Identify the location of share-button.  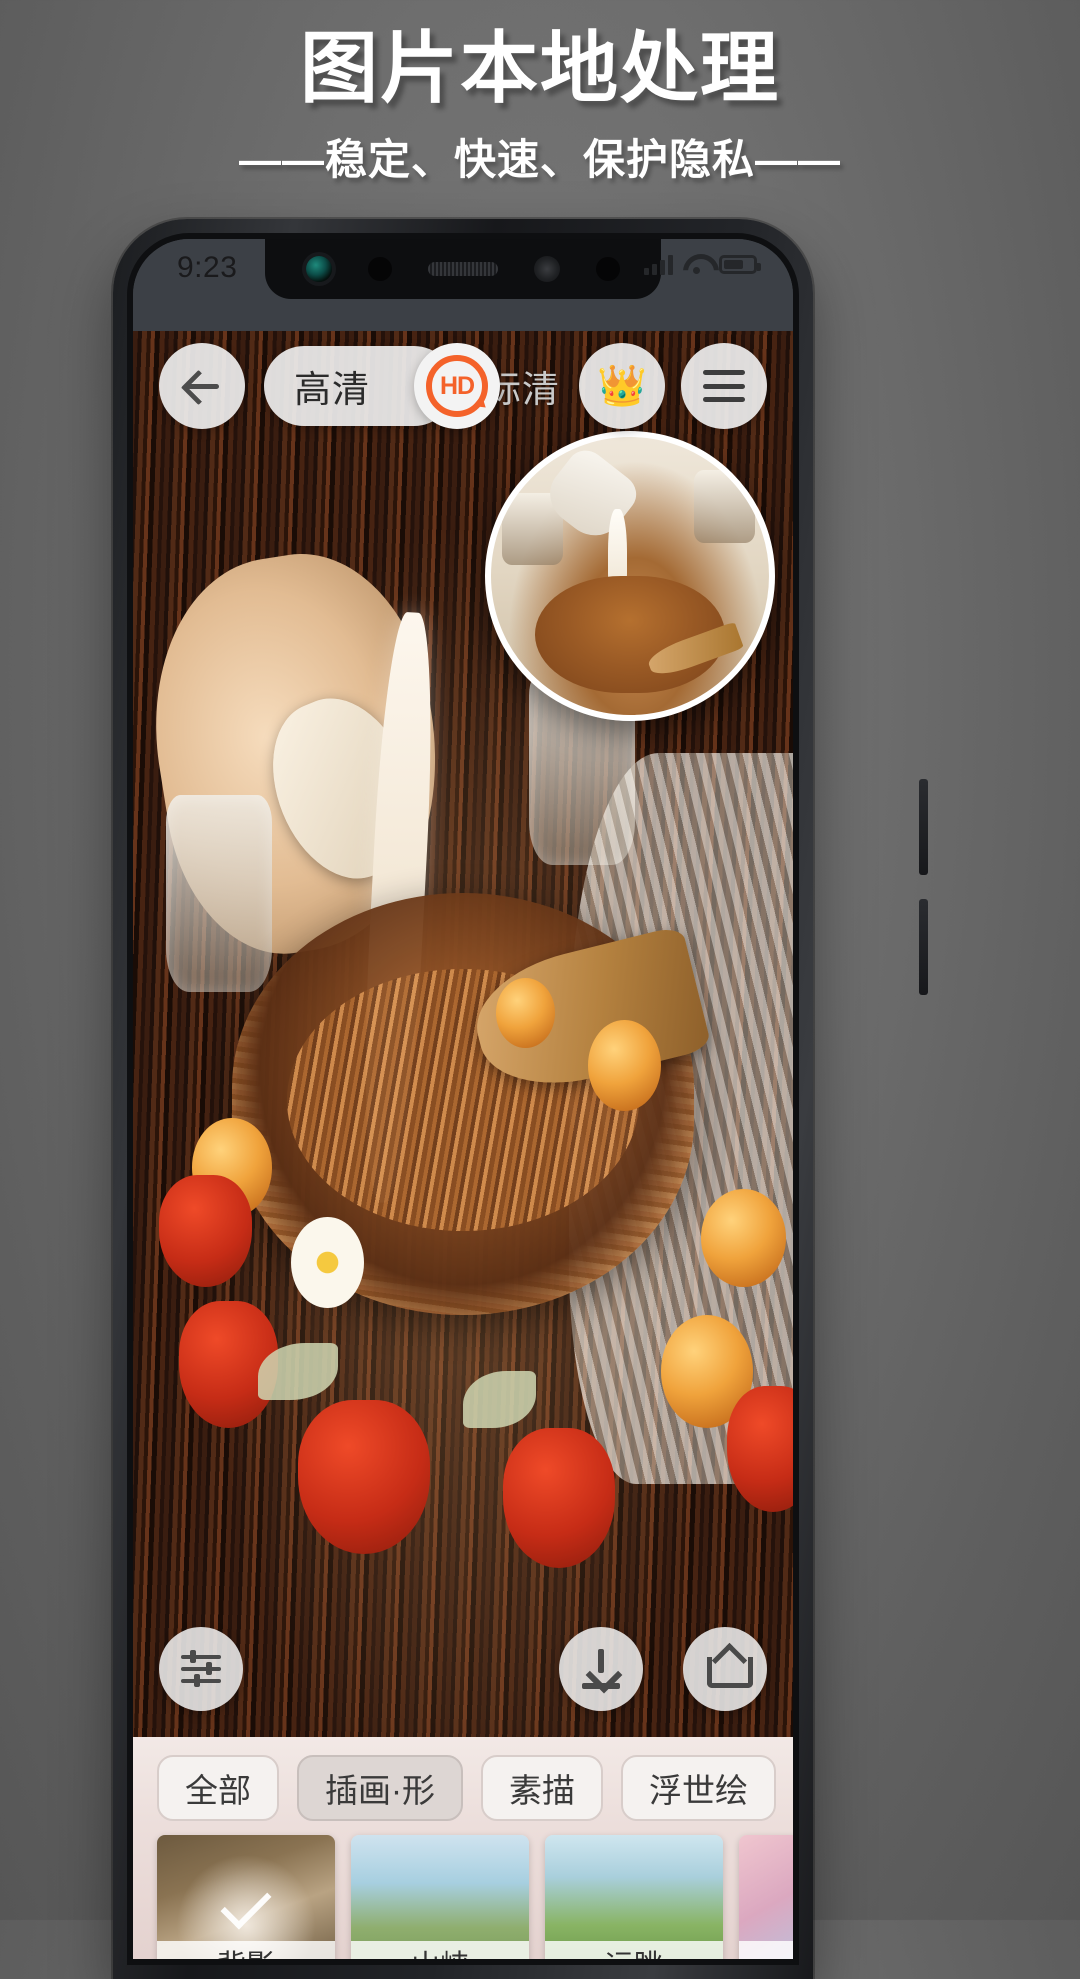
(725, 1669).